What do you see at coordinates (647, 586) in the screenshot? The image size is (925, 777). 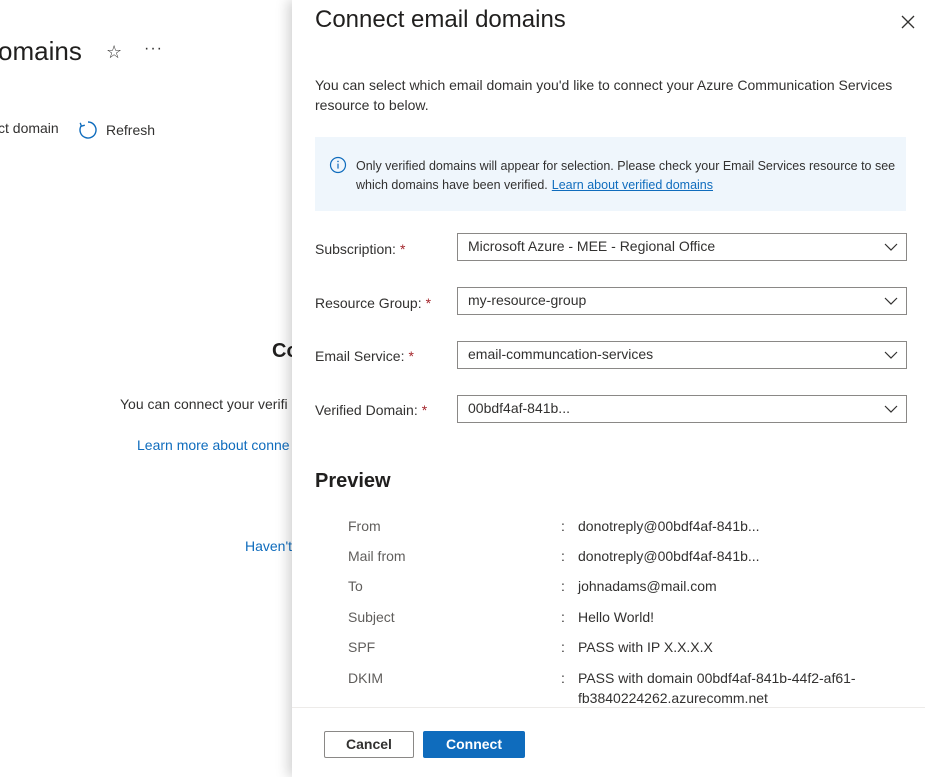 I see `preview-value: johnadams@mail.com` at bounding box center [647, 586].